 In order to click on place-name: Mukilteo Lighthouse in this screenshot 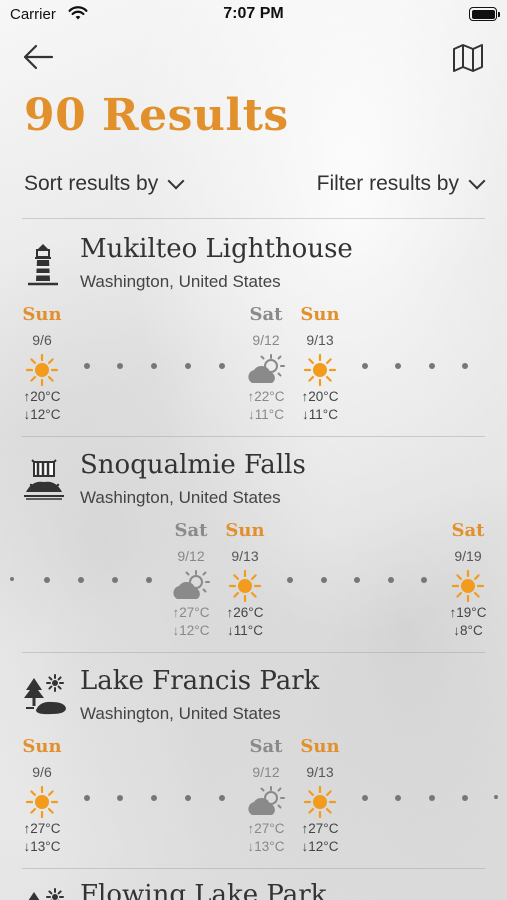, I will do `click(216, 249)`.